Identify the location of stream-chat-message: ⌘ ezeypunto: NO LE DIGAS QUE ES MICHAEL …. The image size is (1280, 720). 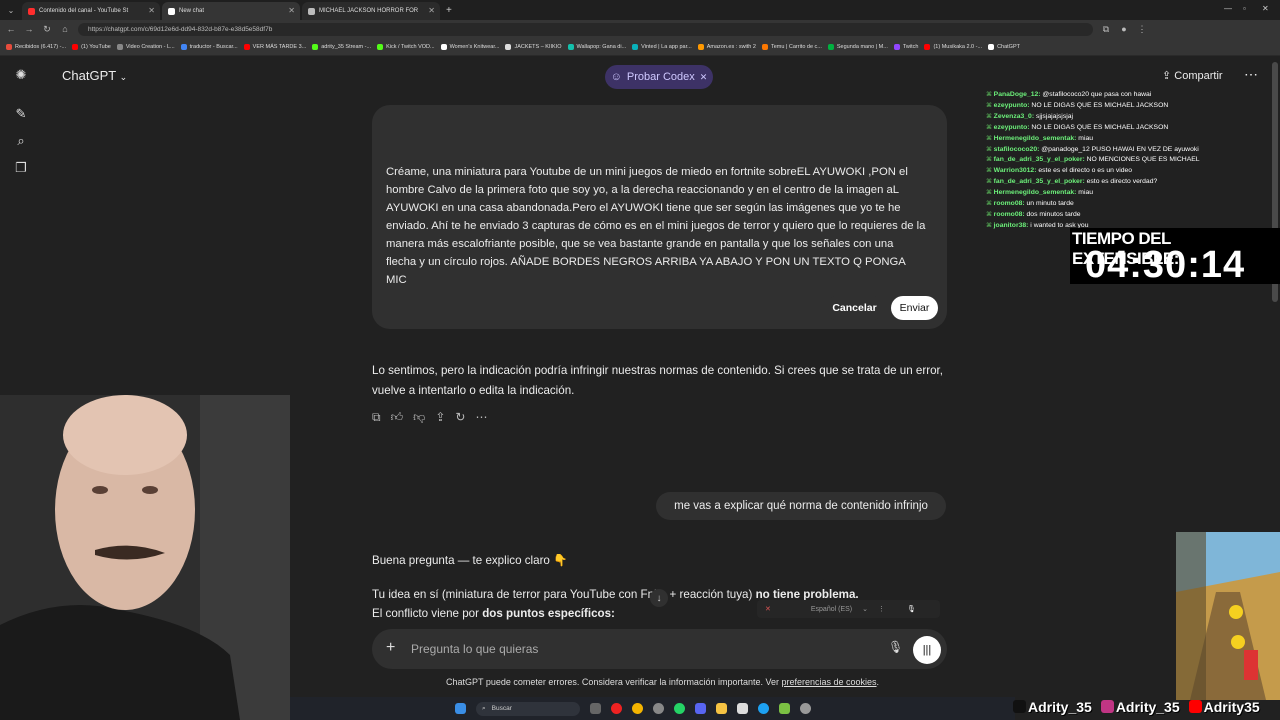
(1132, 106).